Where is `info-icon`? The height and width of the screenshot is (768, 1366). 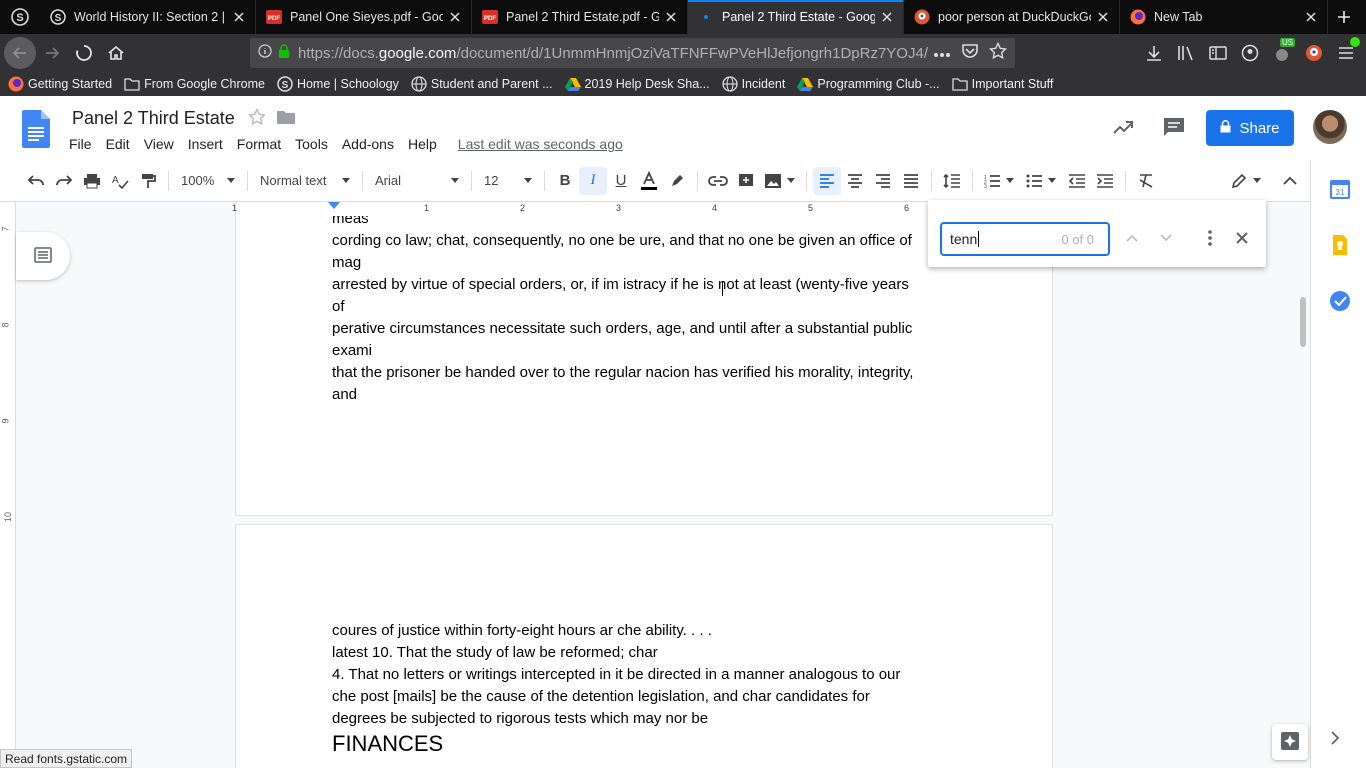 info-icon is located at coordinates (265, 53).